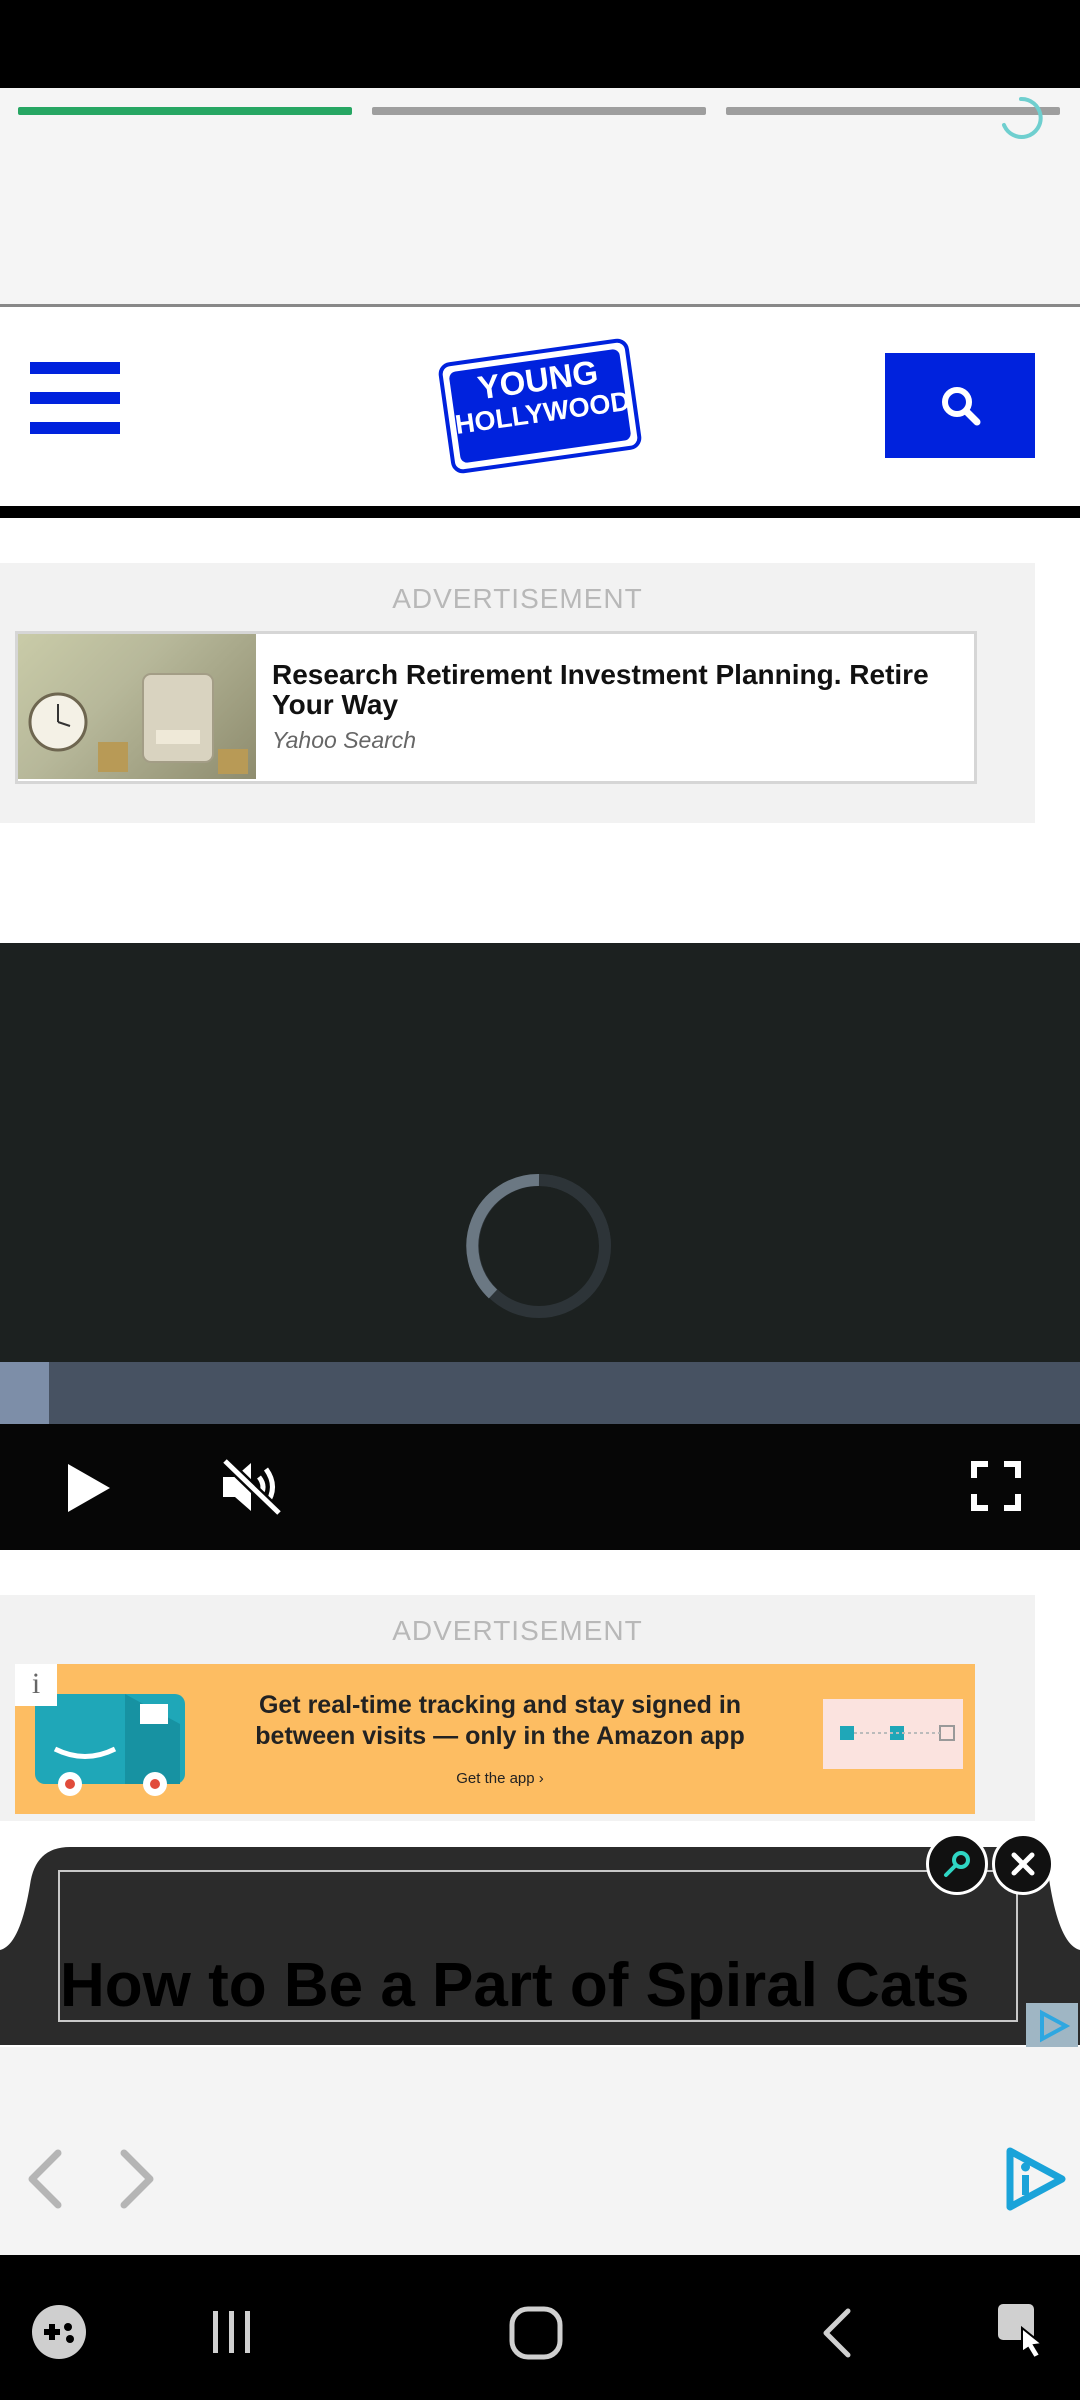  What do you see at coordinates (536, 2333) in the screenshot?
I see `home-icon` at bounding box center [536, 2333].